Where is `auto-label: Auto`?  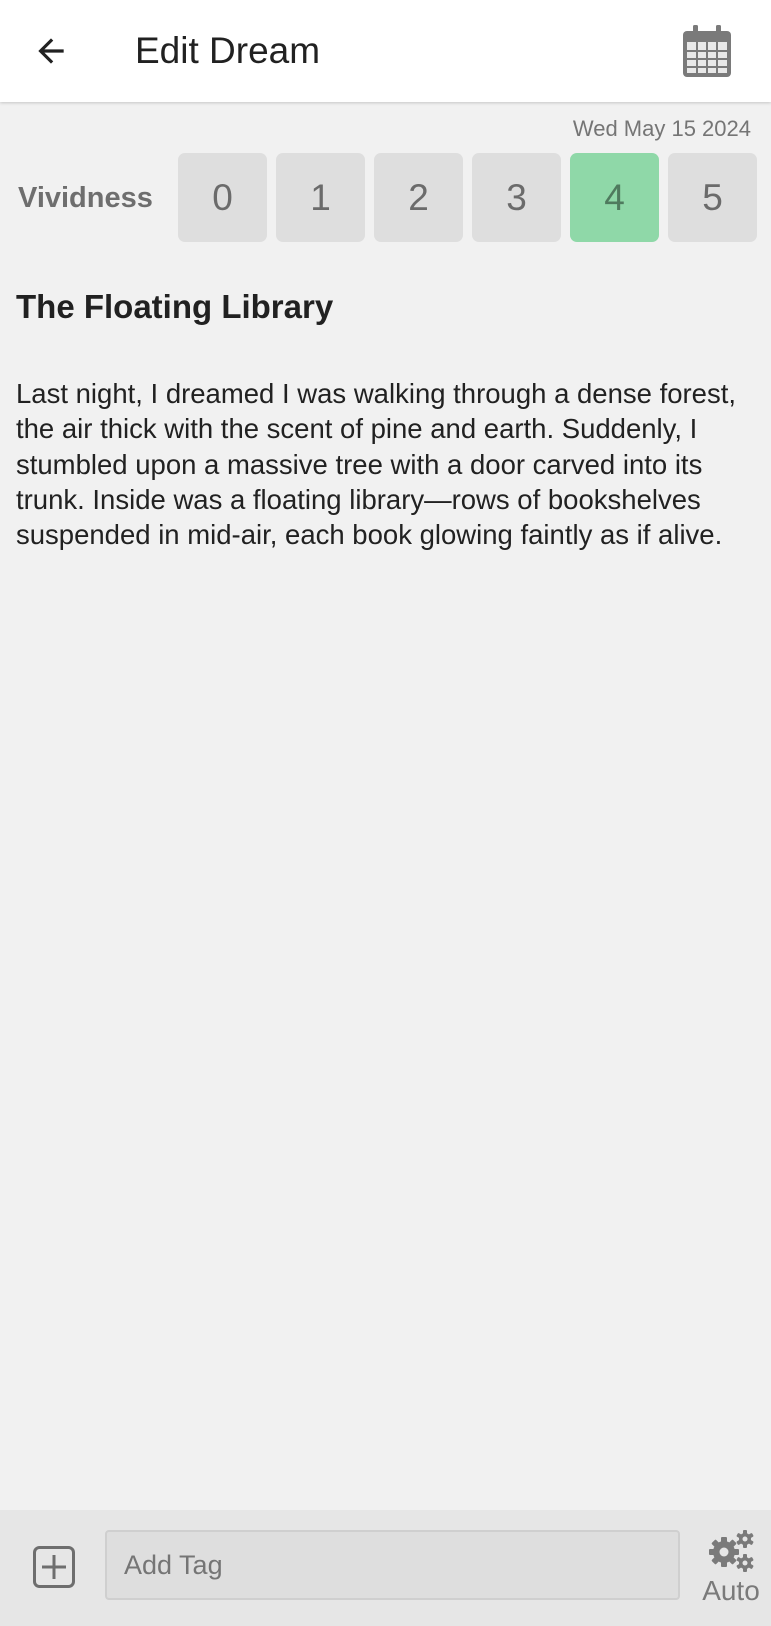
auto-label: Auto is located at coordinates (731, 1590).